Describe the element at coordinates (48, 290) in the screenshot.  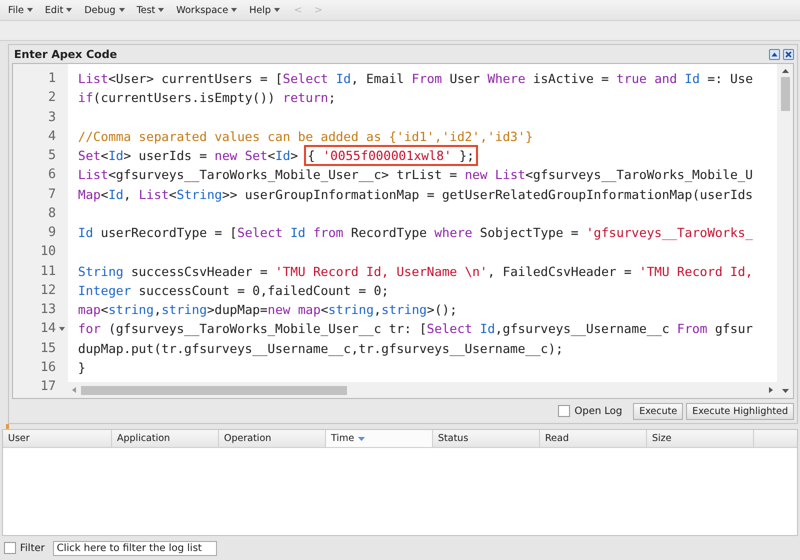
I see `line-number: 12` at that location.